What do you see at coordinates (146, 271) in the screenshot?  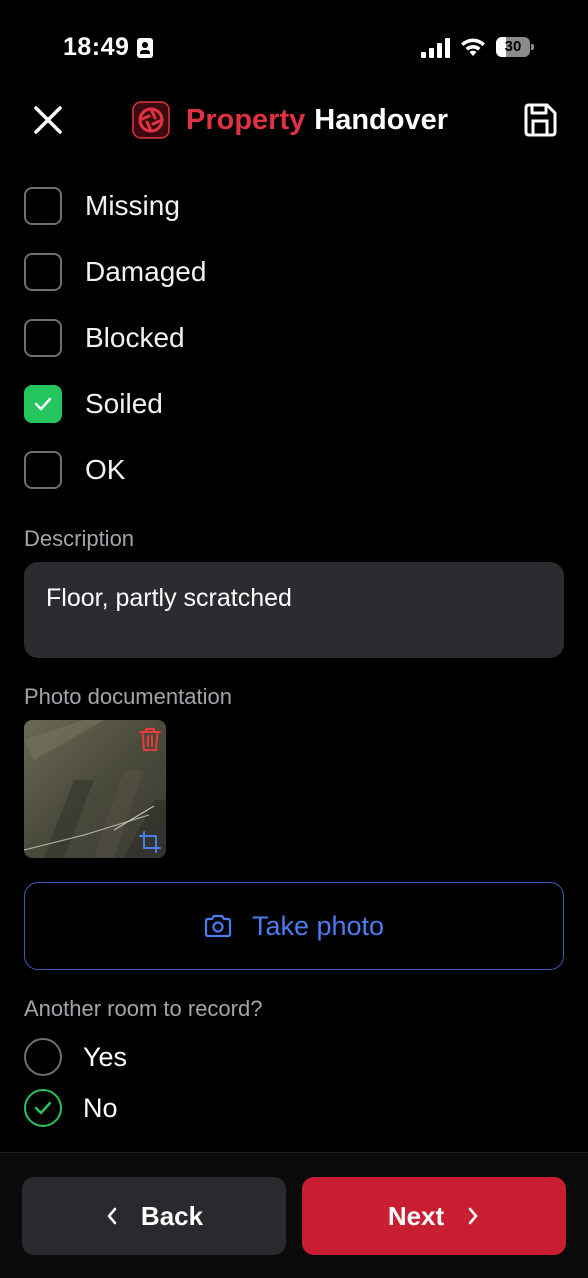 I see `checkbox-label: Damaged` at bounding box center [146, 271].